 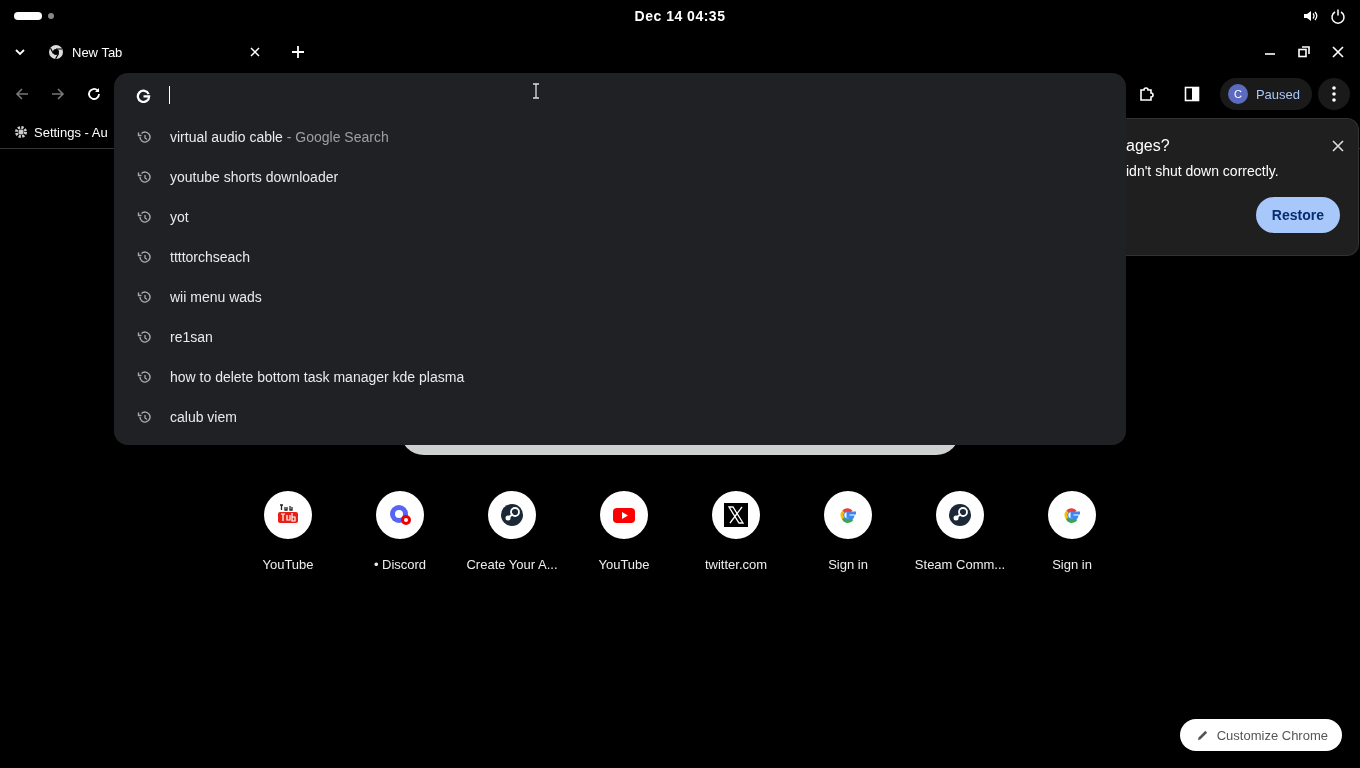 What do you see at coordinates (620, 297) in the screenshot?
I see `suggestion-item: wii menu wads` at bounding box center [620, 297].